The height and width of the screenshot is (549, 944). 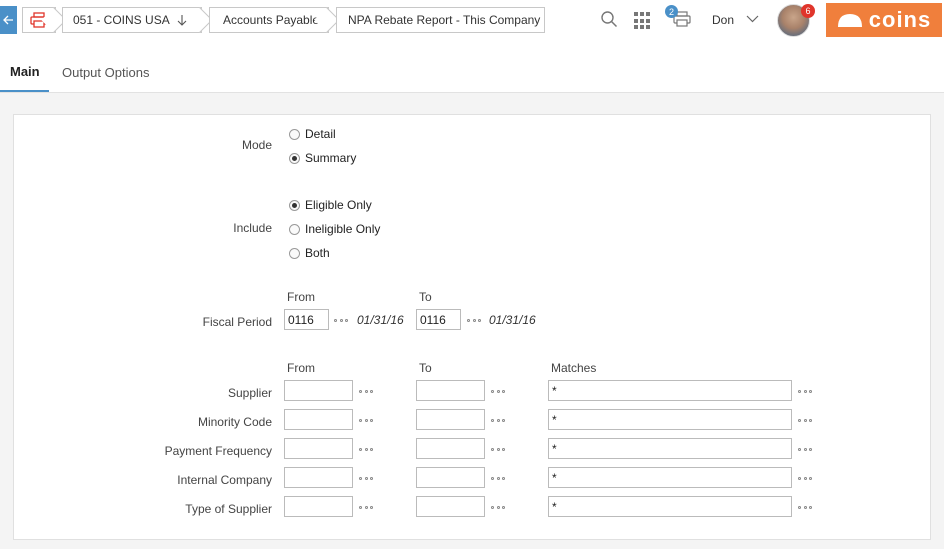 What do you see at coordinates (318, 390) in the screenshot?
I see `supplier-from-input` at bounding box center [318, 390].